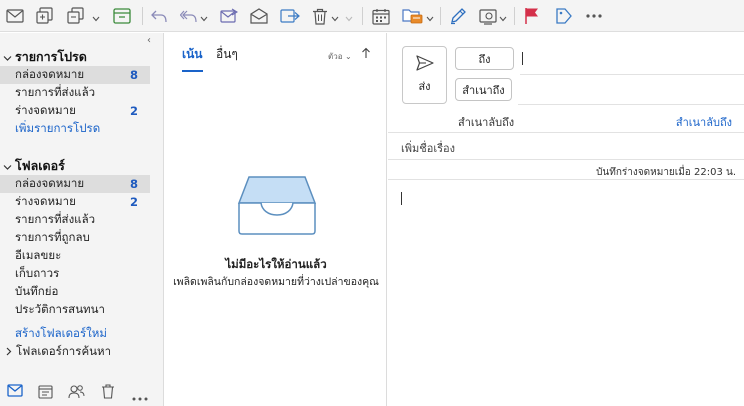  Describe the element at coordinates (632, 74) in the screenshot. I see `to-field` at that location.